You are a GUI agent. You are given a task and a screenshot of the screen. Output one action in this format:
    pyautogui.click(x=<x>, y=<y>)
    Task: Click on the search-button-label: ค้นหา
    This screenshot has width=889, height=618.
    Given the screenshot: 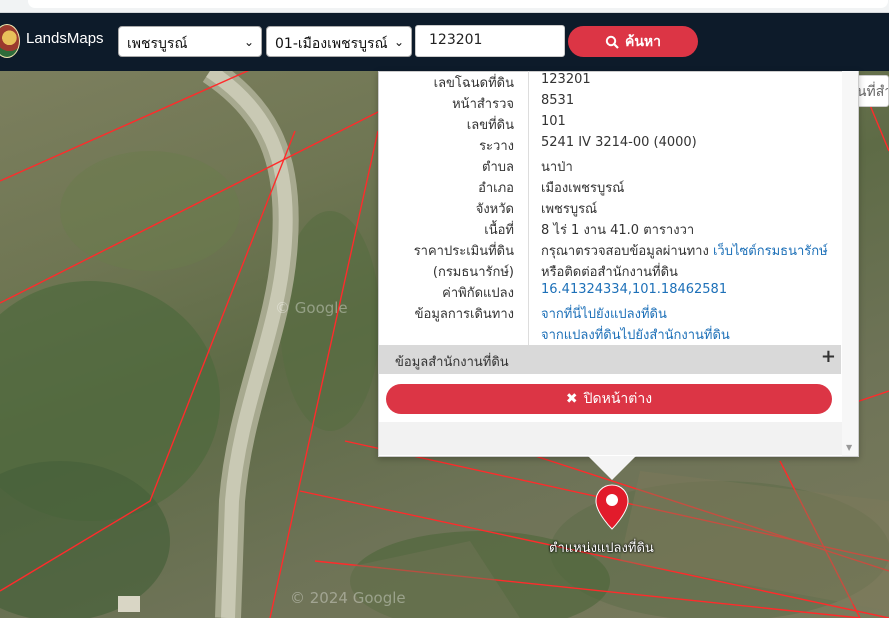 What is the action you would take?
    pyautogui.click(x=643, y=41)
    